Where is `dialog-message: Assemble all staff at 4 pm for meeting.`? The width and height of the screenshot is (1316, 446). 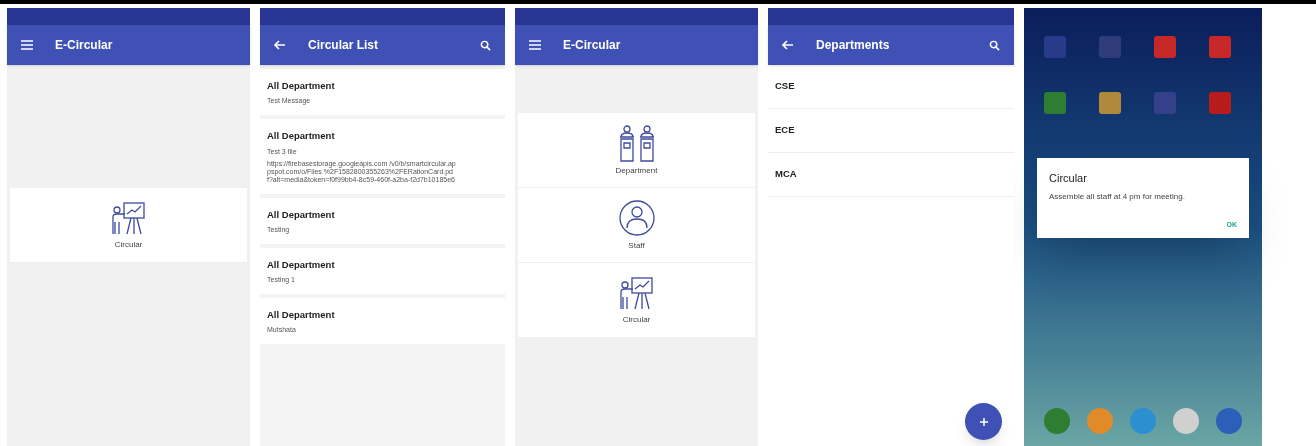 dialog-message: Assemble all staff at 4 pm for meeting. is located at coordinates (1117, 196).